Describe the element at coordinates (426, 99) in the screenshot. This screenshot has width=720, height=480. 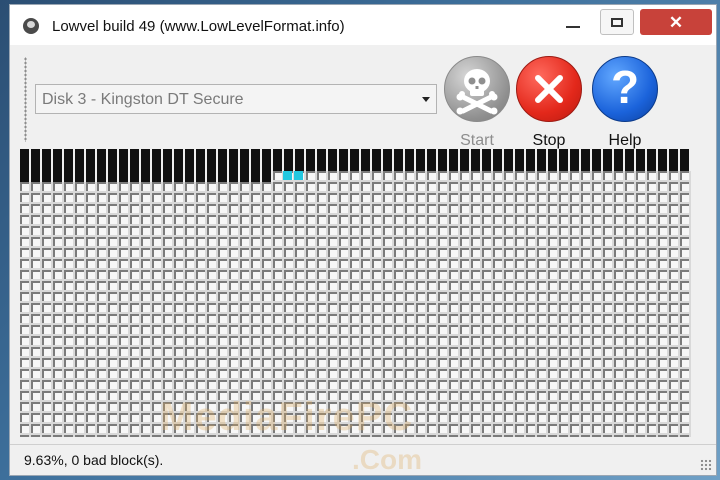
I see `chevron-down-icon` at that location.